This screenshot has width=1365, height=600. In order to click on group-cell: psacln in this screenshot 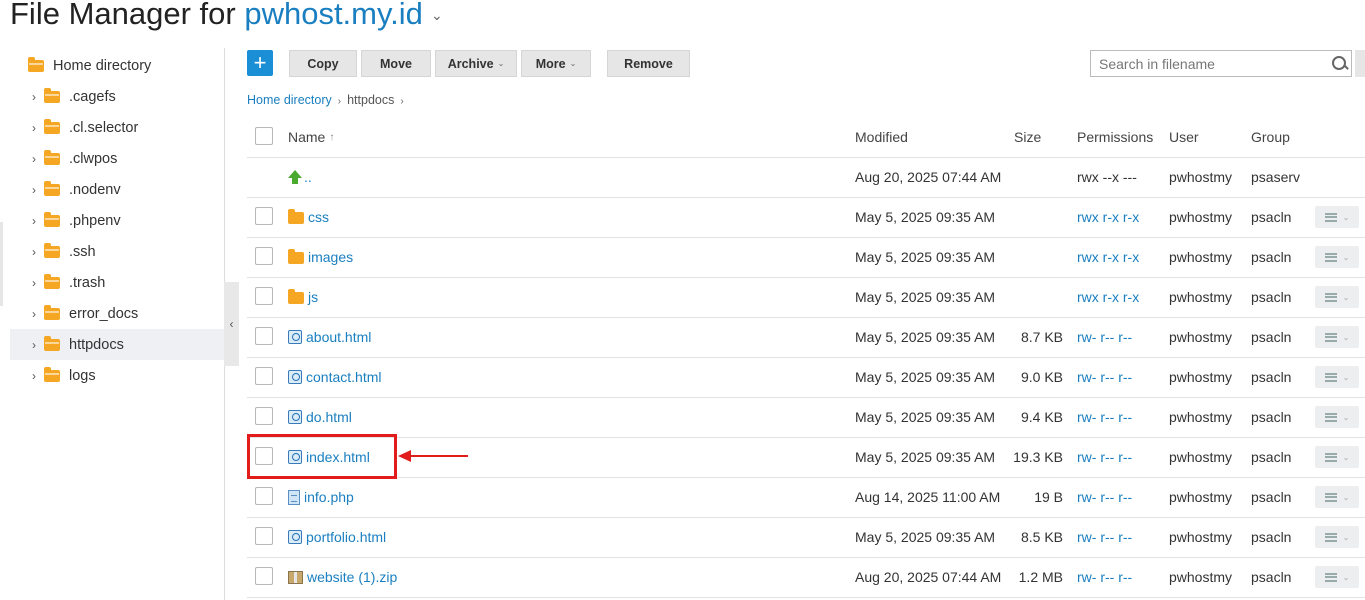, I will do `click(1271, 337)`.